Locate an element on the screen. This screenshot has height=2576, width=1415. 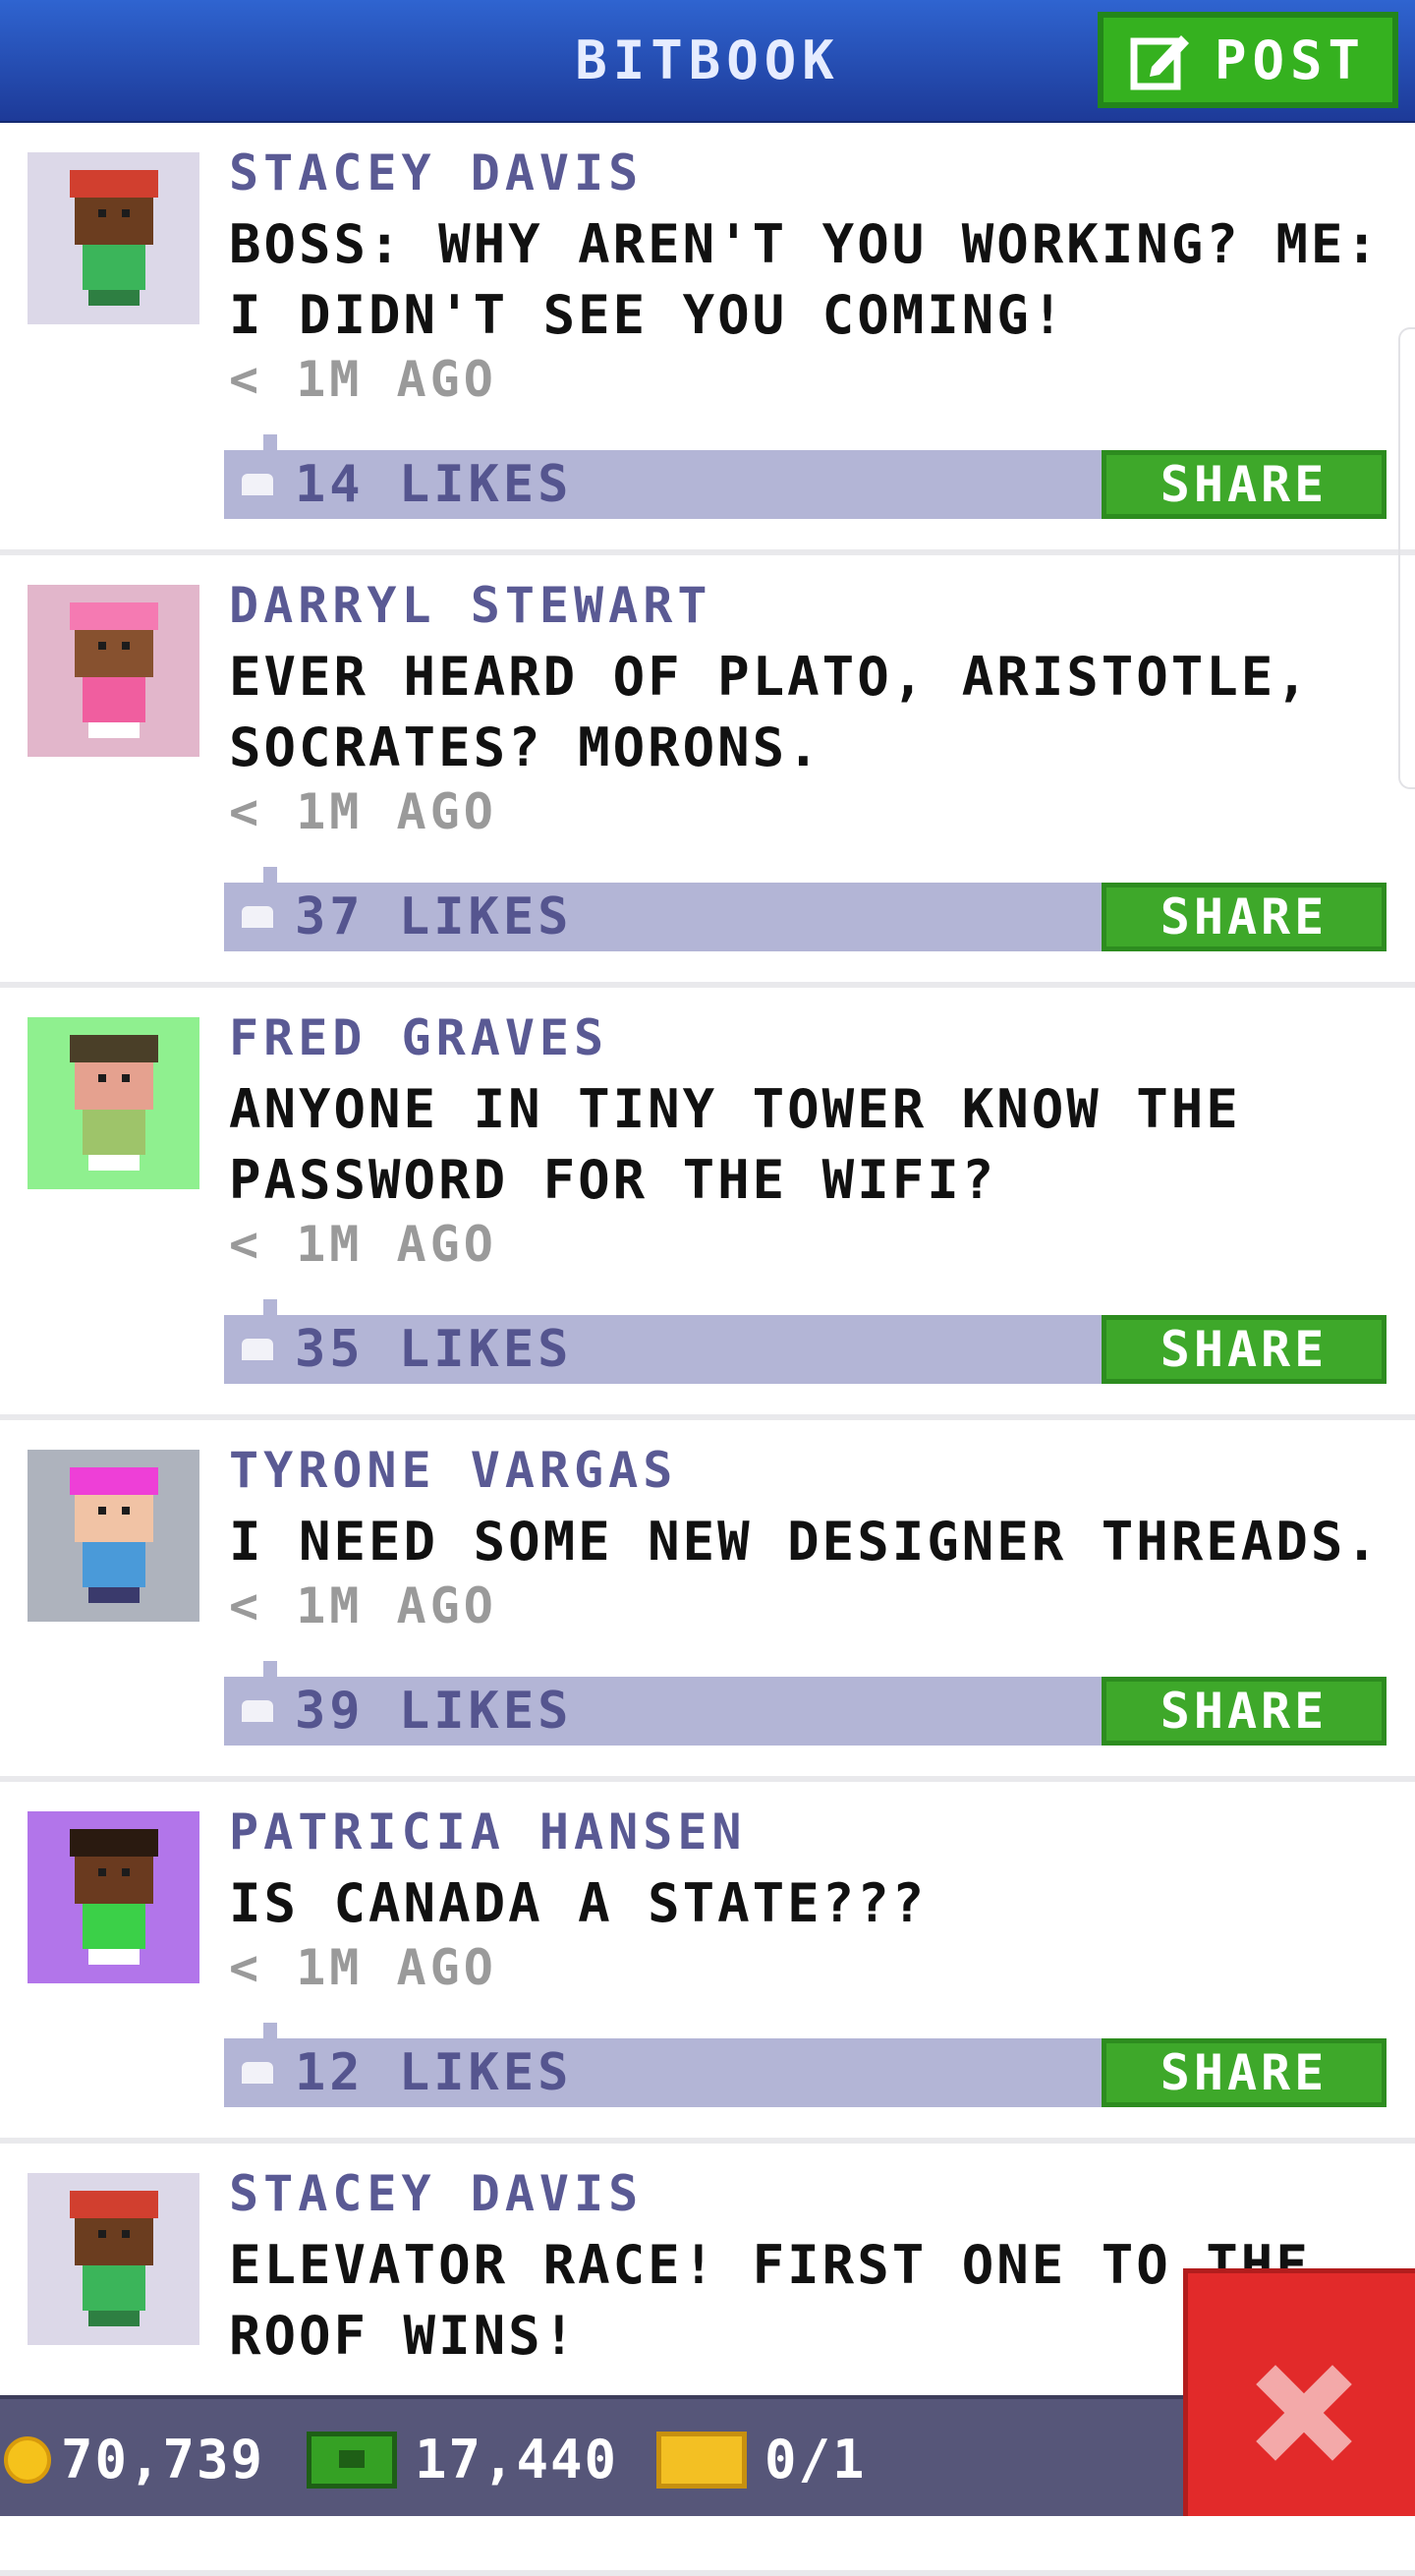
likes-count: 12 LIKES is located at coordinates (434, 2073).